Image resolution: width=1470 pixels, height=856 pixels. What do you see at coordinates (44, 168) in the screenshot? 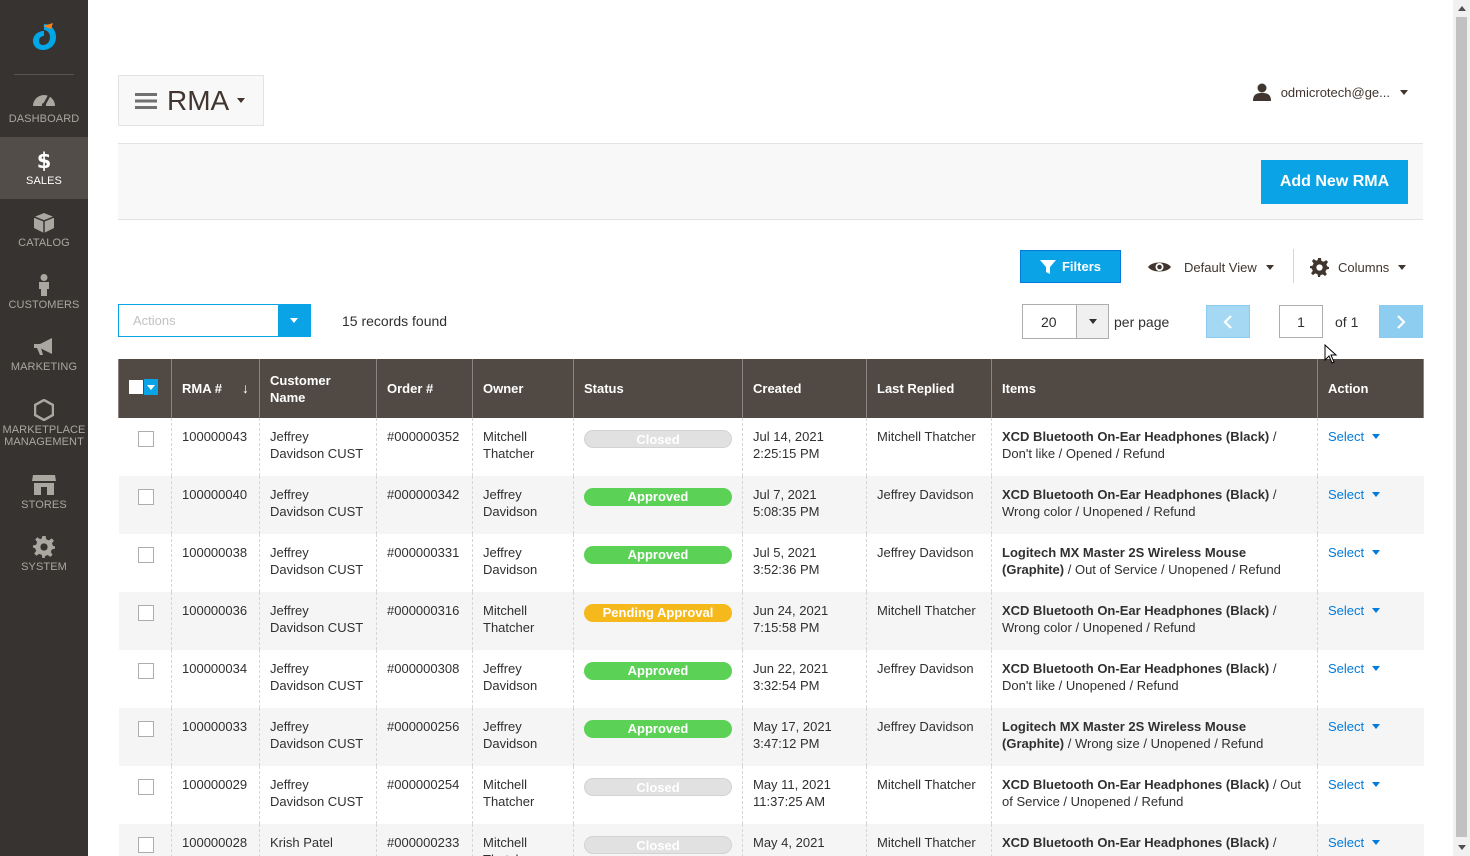
I see `sidebar-item-sales: $ Sales` at bounding box center [44, 168].